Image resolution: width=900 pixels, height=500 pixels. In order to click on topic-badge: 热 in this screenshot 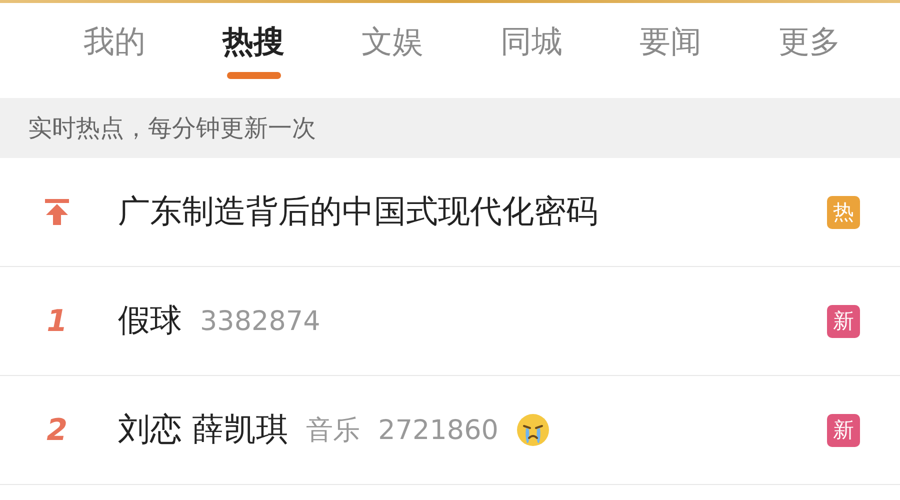, I will do `click(843, 212)`.